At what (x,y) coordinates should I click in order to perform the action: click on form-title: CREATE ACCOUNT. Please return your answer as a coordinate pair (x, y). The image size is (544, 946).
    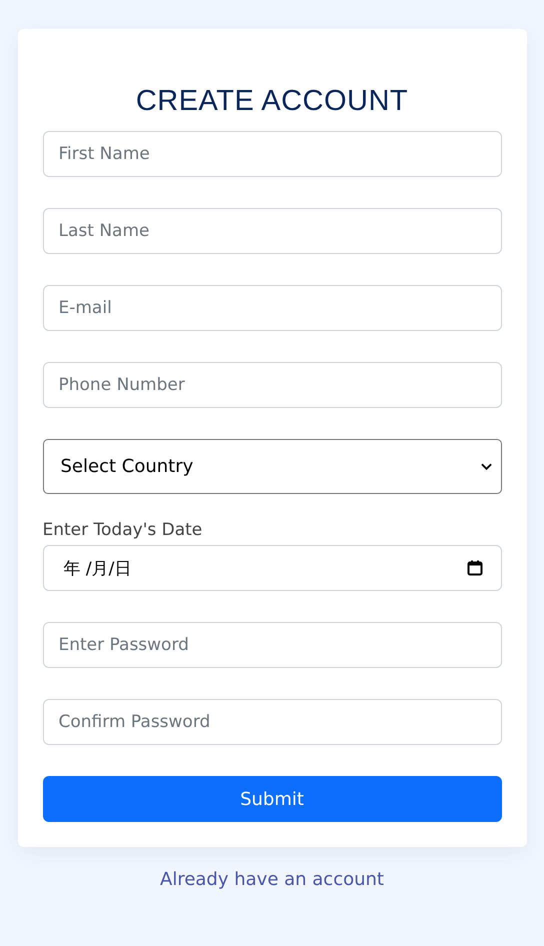
    Looking at the image, I should click on (272, 101).